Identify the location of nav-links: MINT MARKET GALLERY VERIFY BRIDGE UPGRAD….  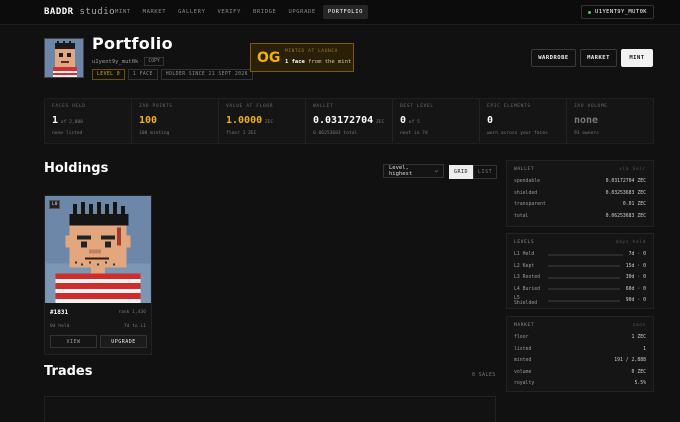
(239, 12).